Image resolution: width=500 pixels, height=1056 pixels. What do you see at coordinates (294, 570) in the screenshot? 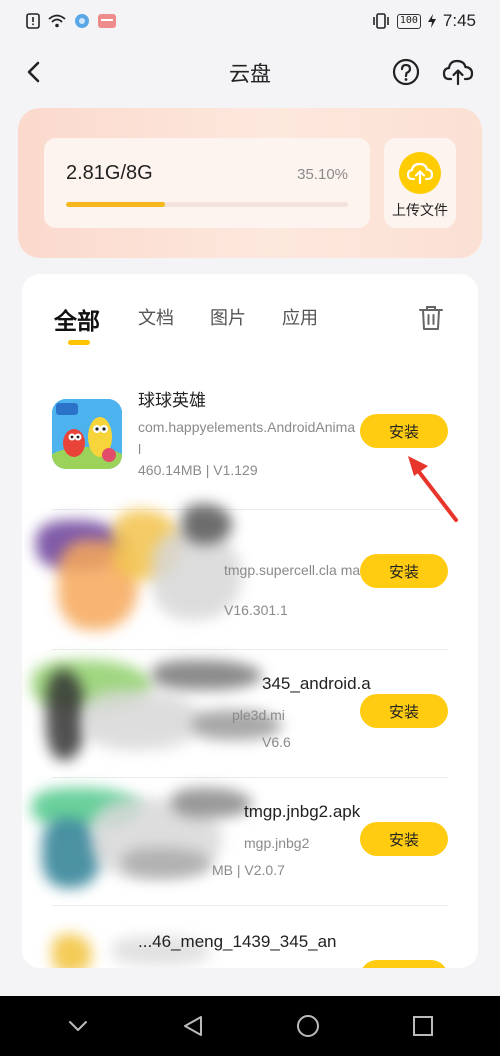
I see `file-package: tmgp.supercell.cla mal` at bounding box center [294, 570].